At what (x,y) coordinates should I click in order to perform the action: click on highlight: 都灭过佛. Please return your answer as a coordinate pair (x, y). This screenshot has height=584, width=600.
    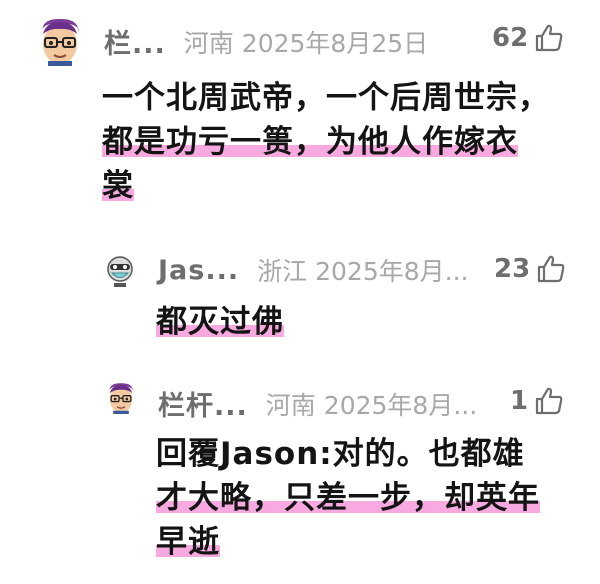
    Looking at the image, I should click on (220, 322).